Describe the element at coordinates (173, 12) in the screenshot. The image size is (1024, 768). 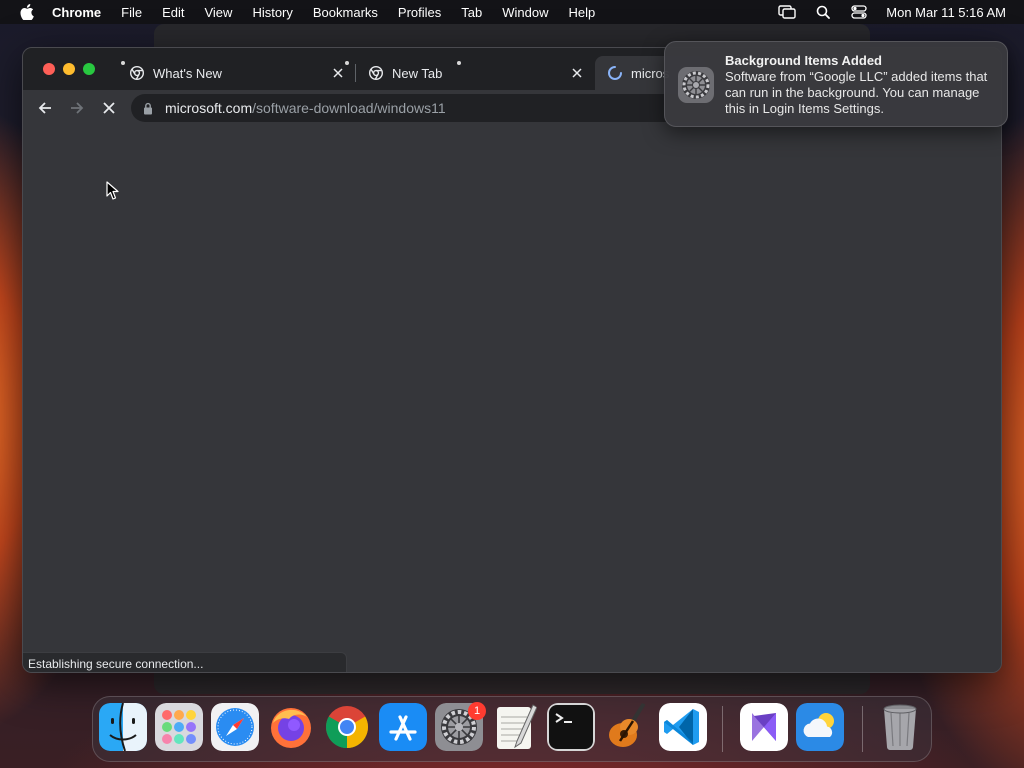
I see `menu-edit: Edit` at that location.